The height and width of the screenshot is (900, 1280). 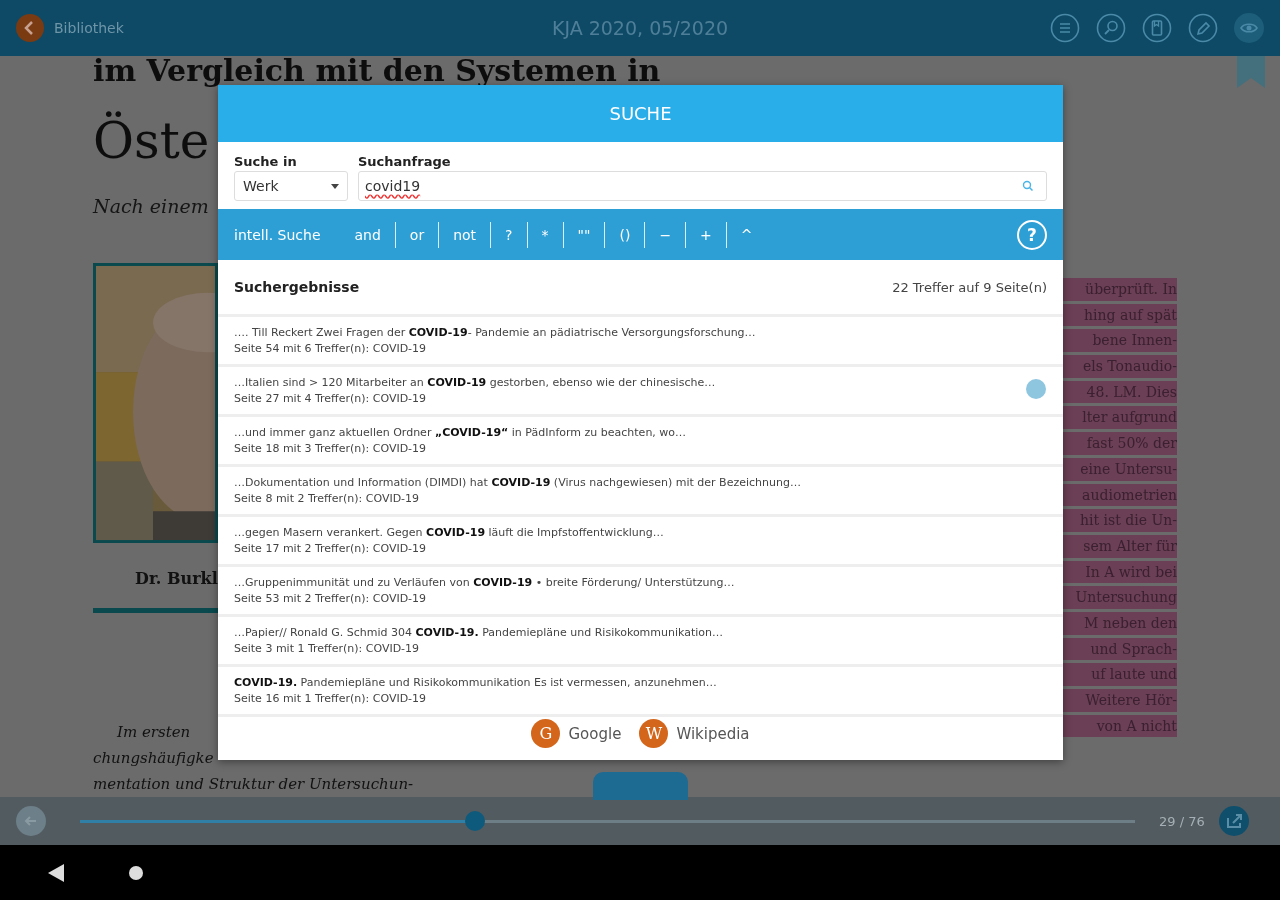 I want to click on operator-button: ?, so click(x=509, y=234).